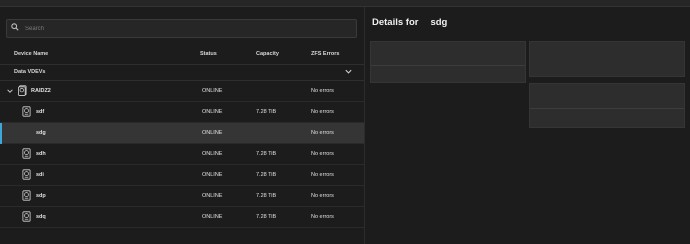 The height and width of the screenshot is (244, 690). What do you see at coordinates (182, 73) in the screenshot?
I see `group-row-data-vdevs: Data VDEVs` at bounding box center [182, 73].